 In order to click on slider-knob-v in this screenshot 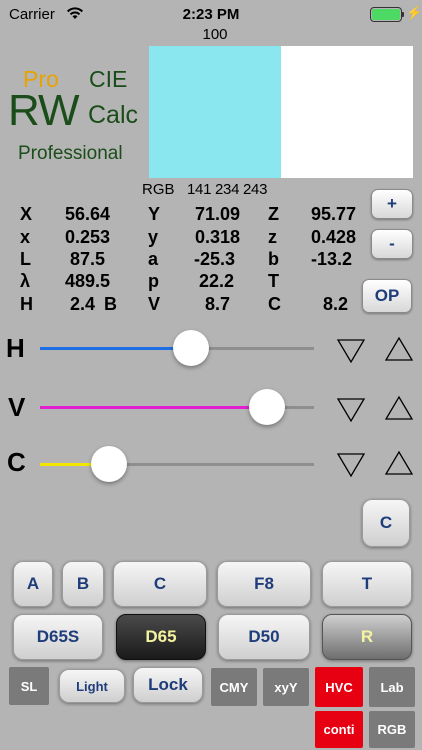, I will do `click(267, 407)`.